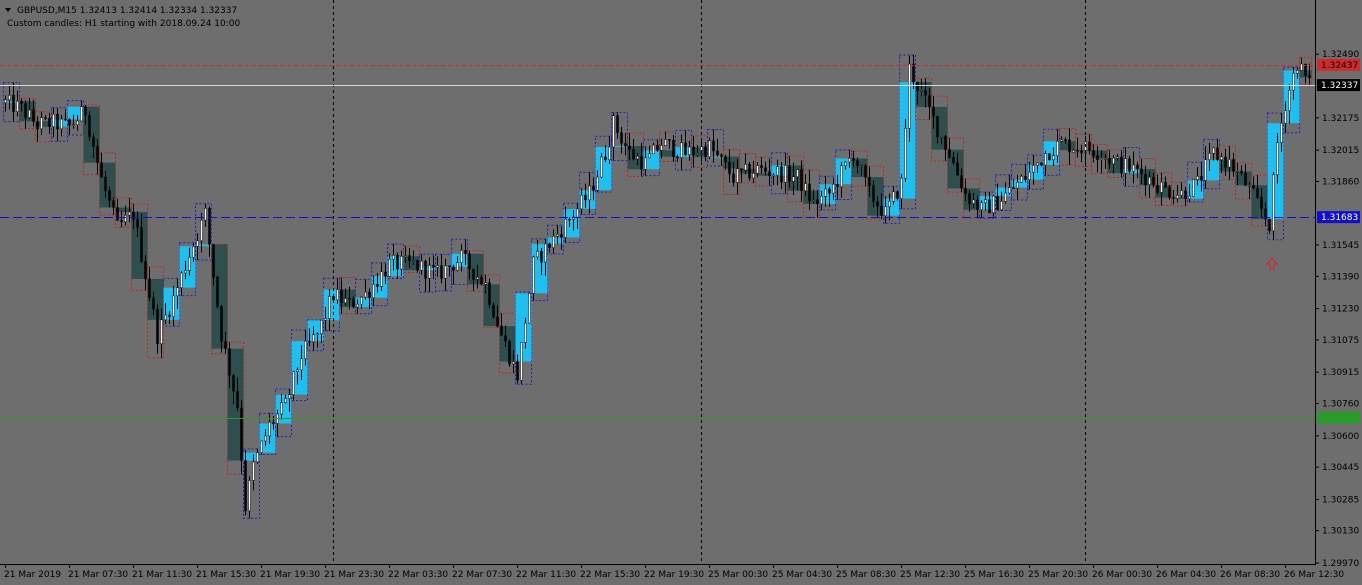 The image size is (1362, 585). Describe the element at coordinates (162, 575) in the screenshot. I see `time-tick-label: 21 Mar 11:30` at that location.